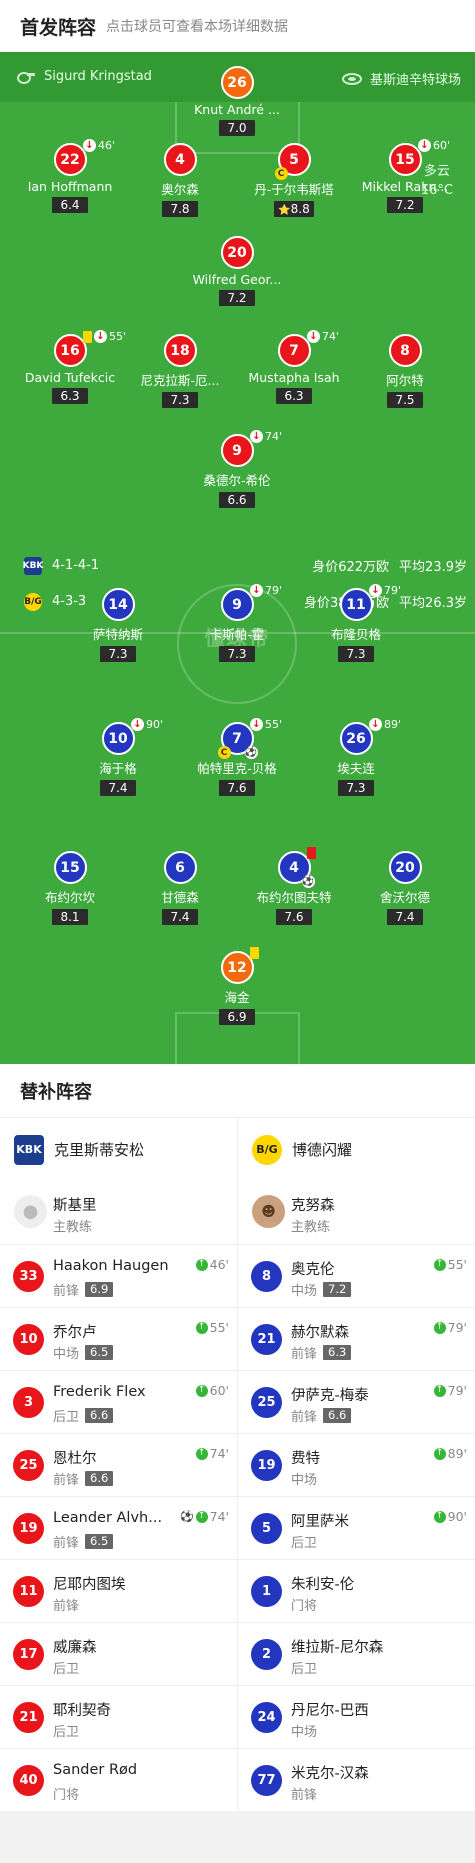  What do you see at coordinates (118, 1275) in the screenshot?
I see `sub-player-row: 33 Haakon Haugen 前锋 6.9 ↑ 46'` at bounding box center [118, 1275].